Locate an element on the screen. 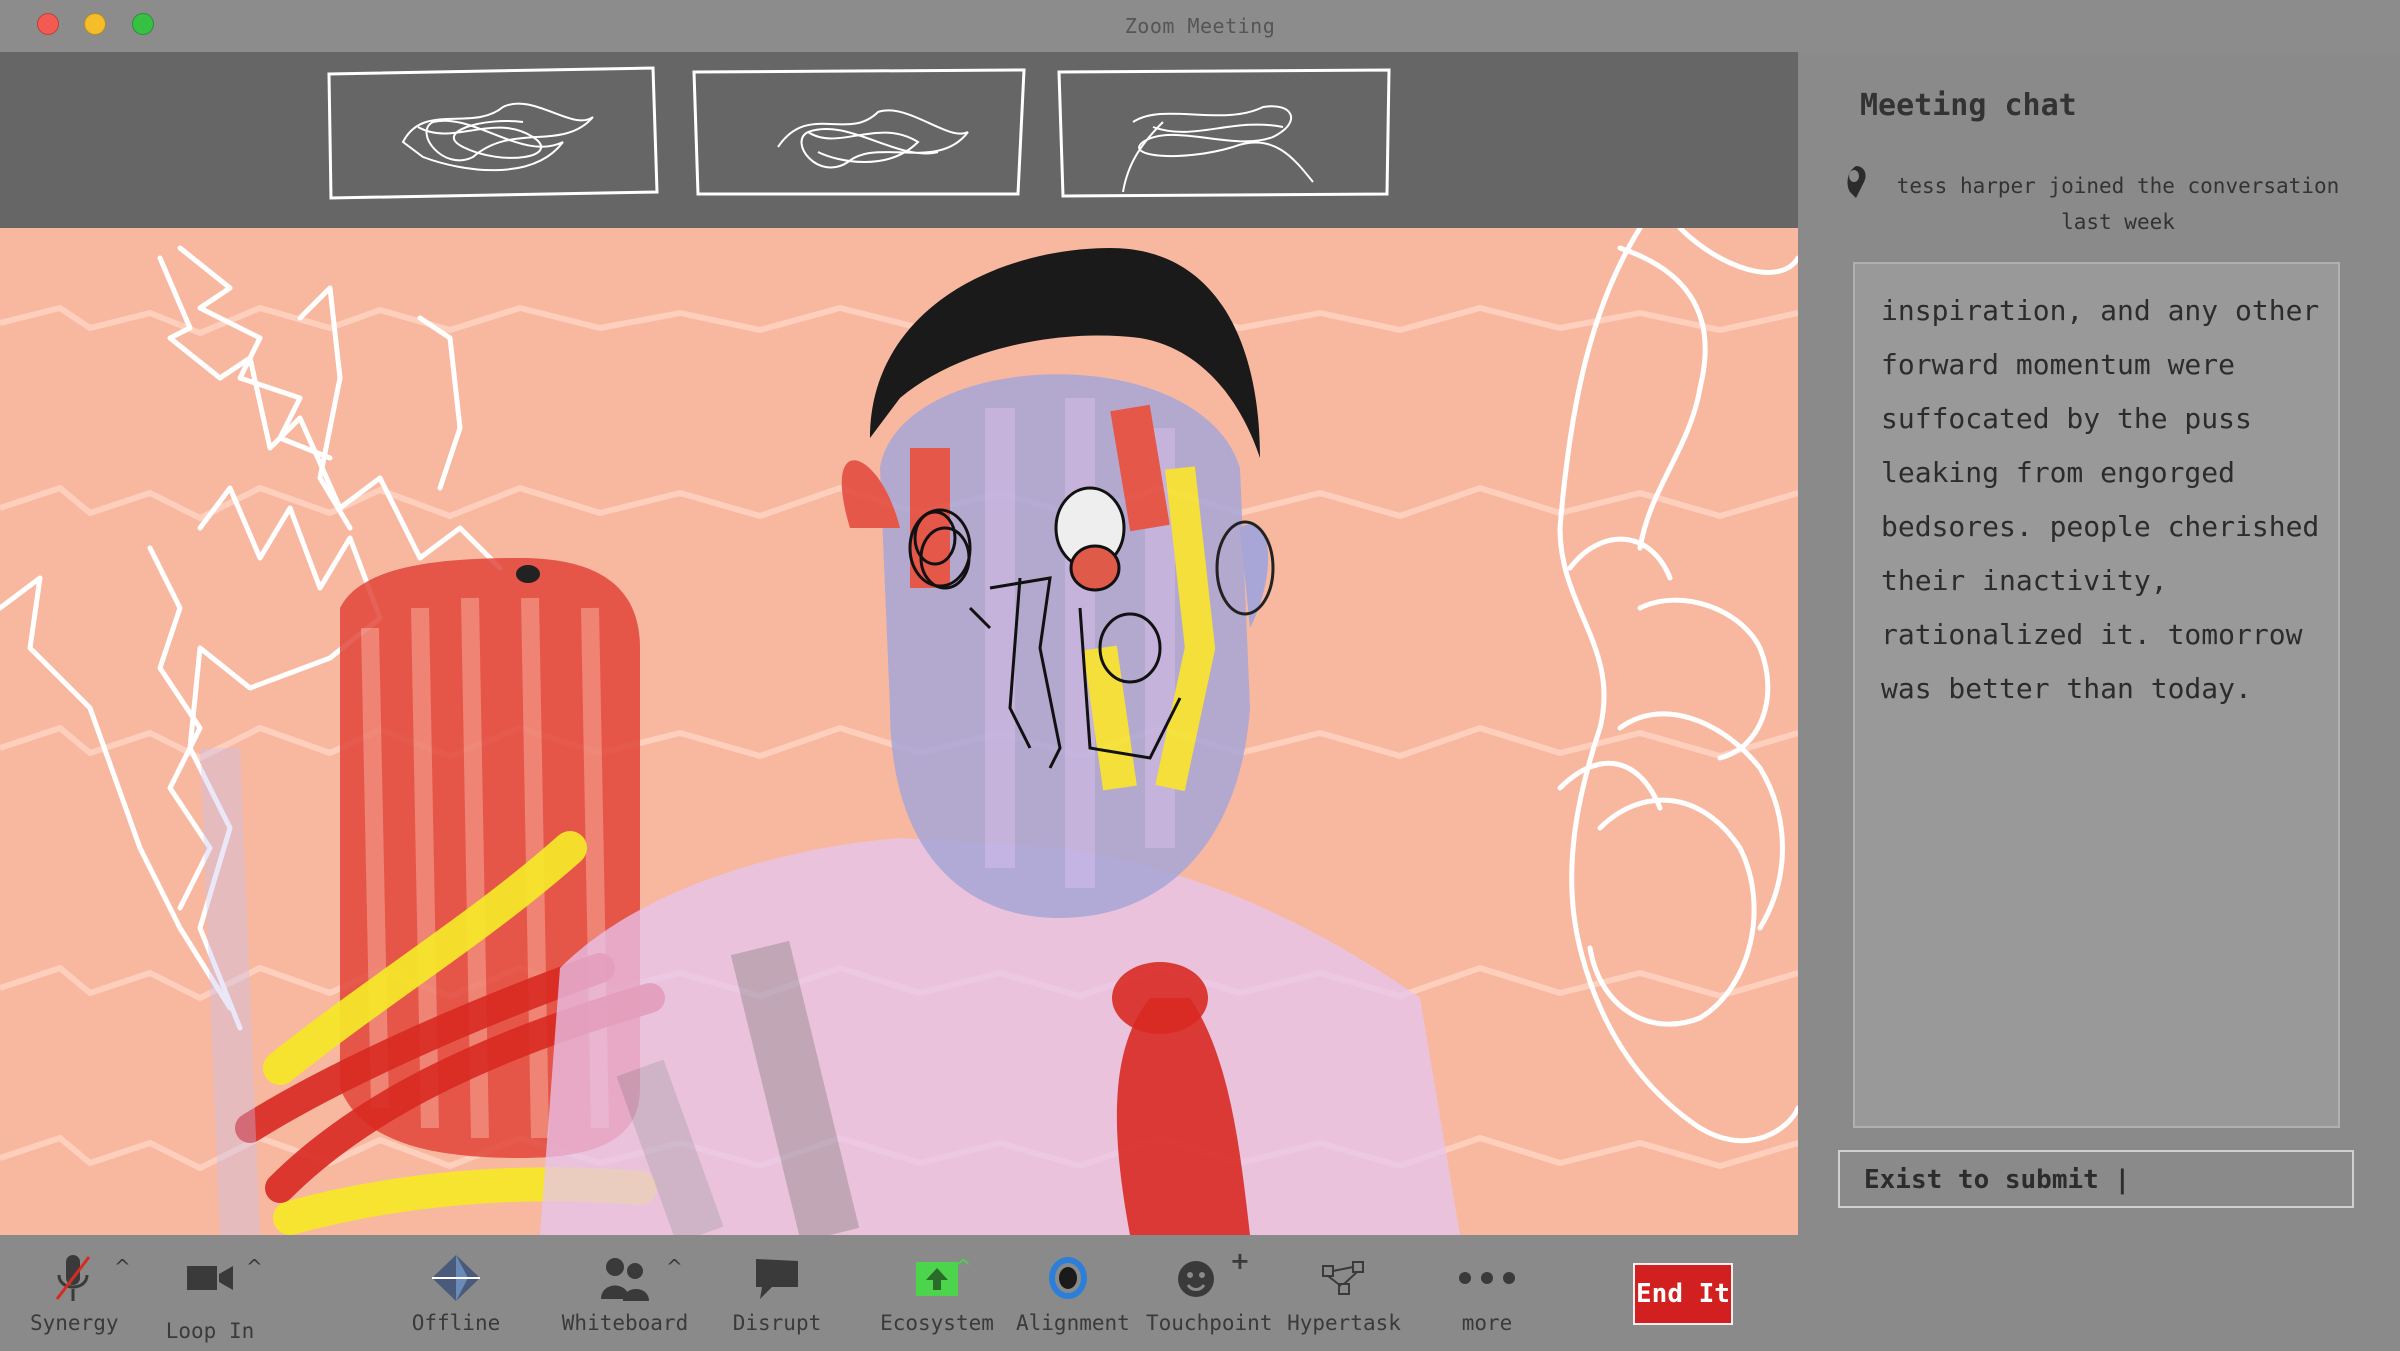 The image size is (2400, 1351). touchpoint-button: + Touchpoint is located at coordinates (1209, 1291).